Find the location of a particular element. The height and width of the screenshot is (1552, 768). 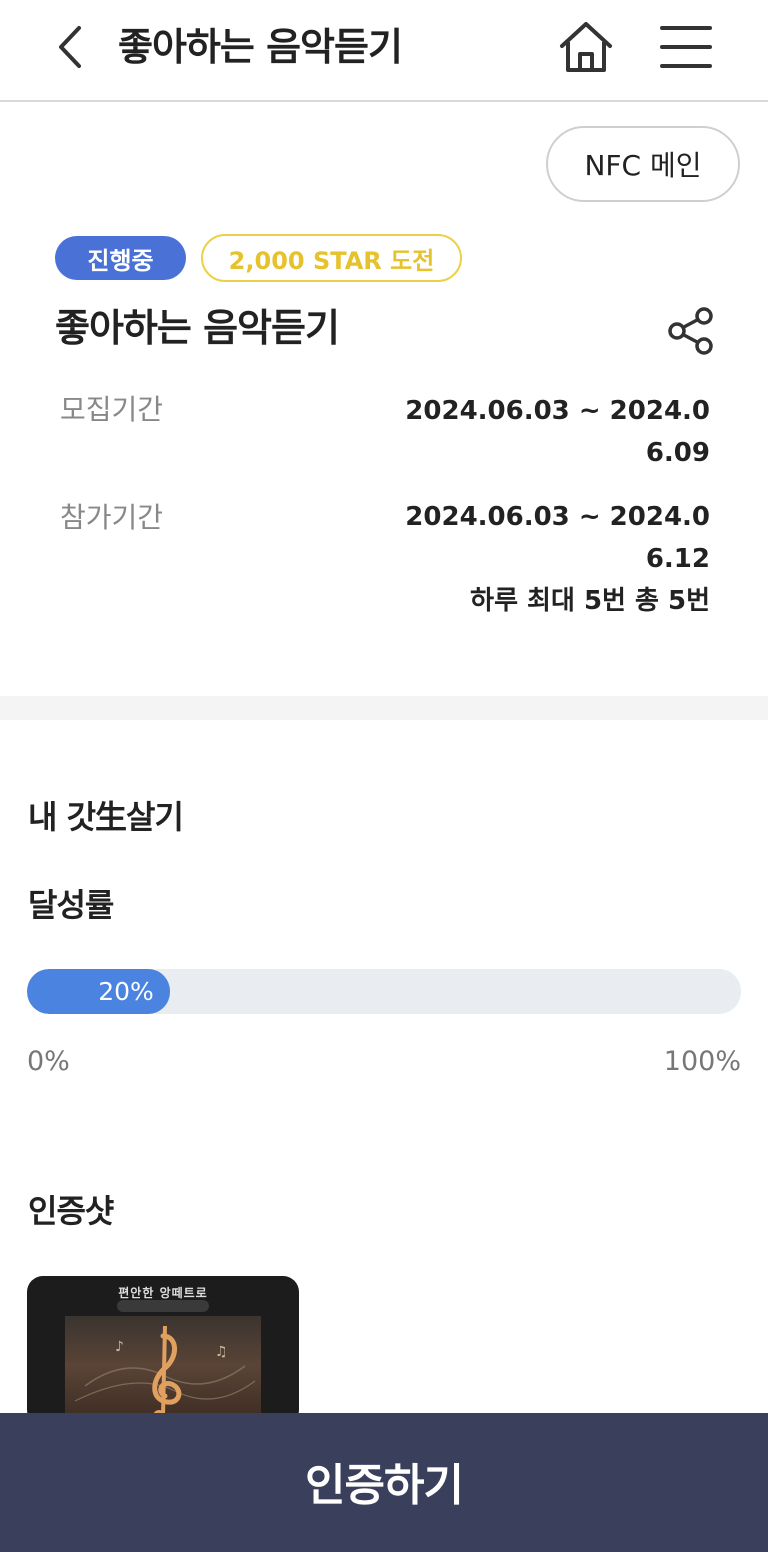

hamburger-menu-icon is located at coordinates (686, 47).